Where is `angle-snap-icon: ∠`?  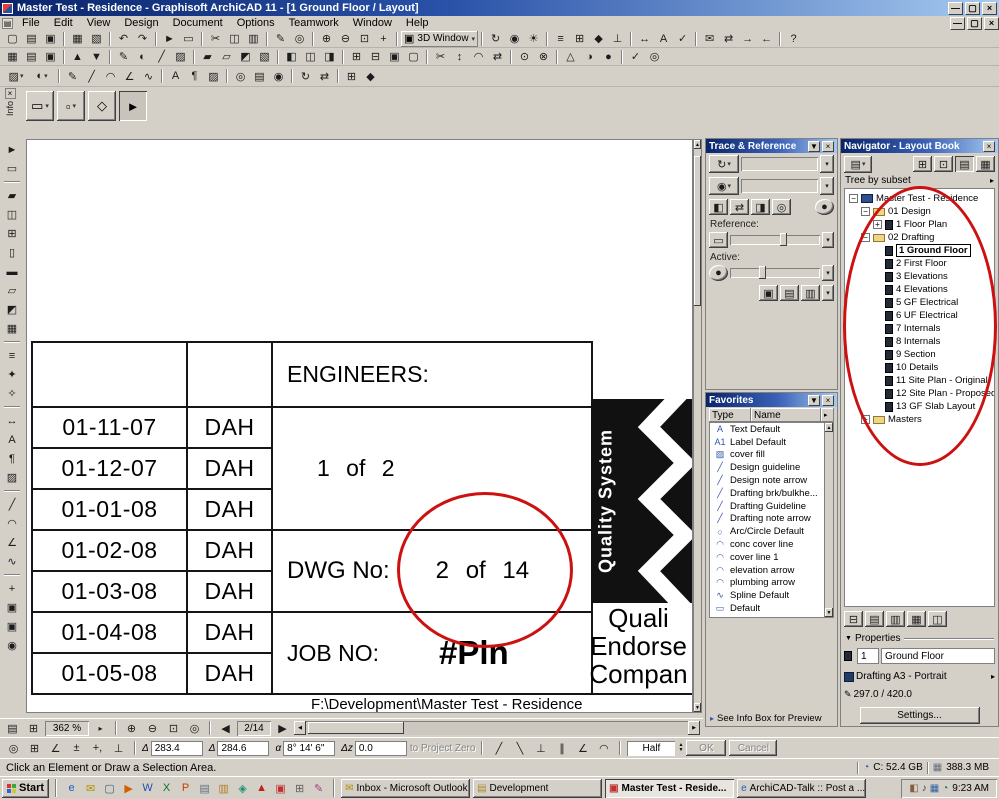 angle-snap-icon: ∠ is located at coordinates (55, 748).